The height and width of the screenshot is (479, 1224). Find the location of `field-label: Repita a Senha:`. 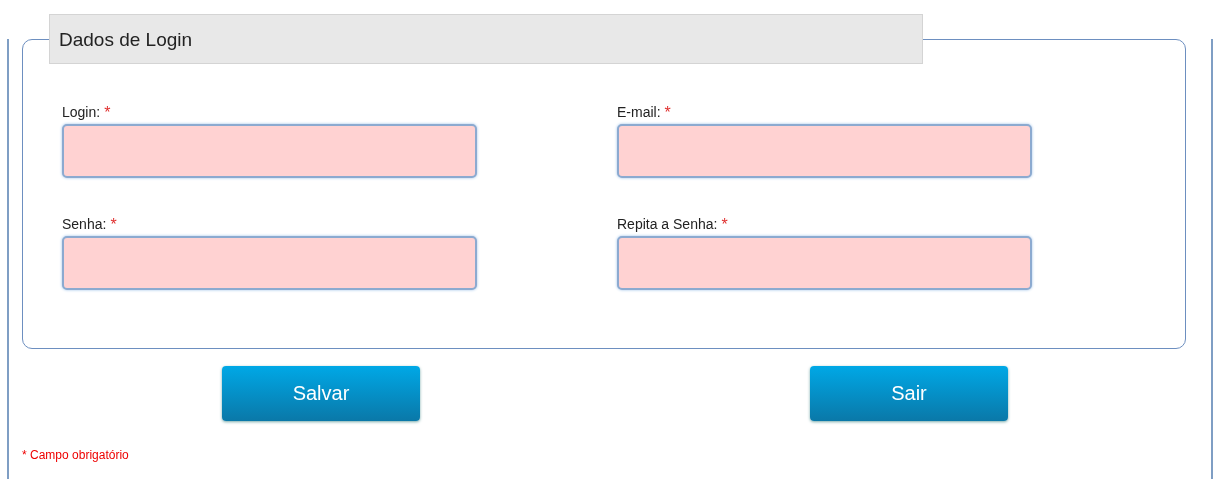

field-label: Repita a Senha: is located at coordinates (667, 224).